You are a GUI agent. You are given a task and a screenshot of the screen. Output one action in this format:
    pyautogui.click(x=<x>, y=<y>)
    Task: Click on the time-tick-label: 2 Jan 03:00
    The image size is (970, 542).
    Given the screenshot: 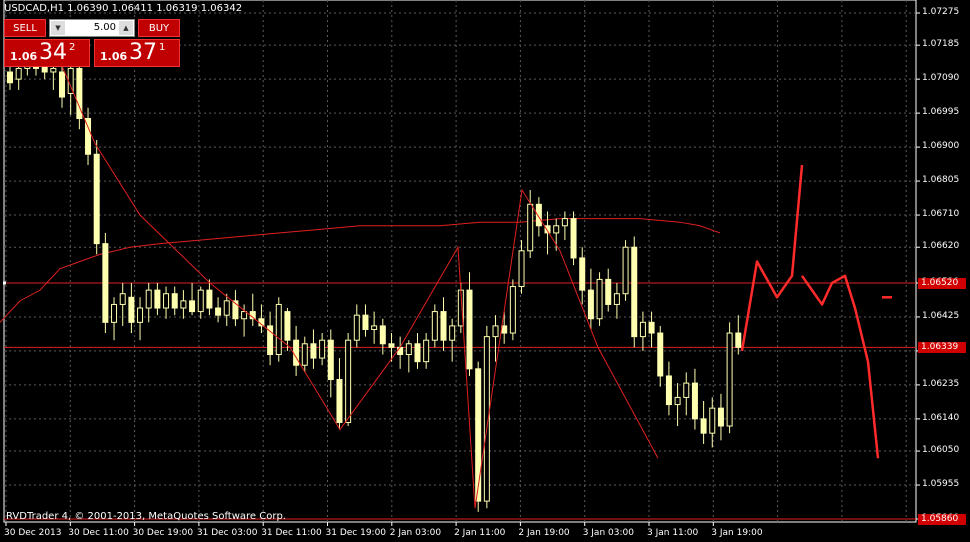 What is the action you would take?
    pyautogui.click(x=415, y=533)
    